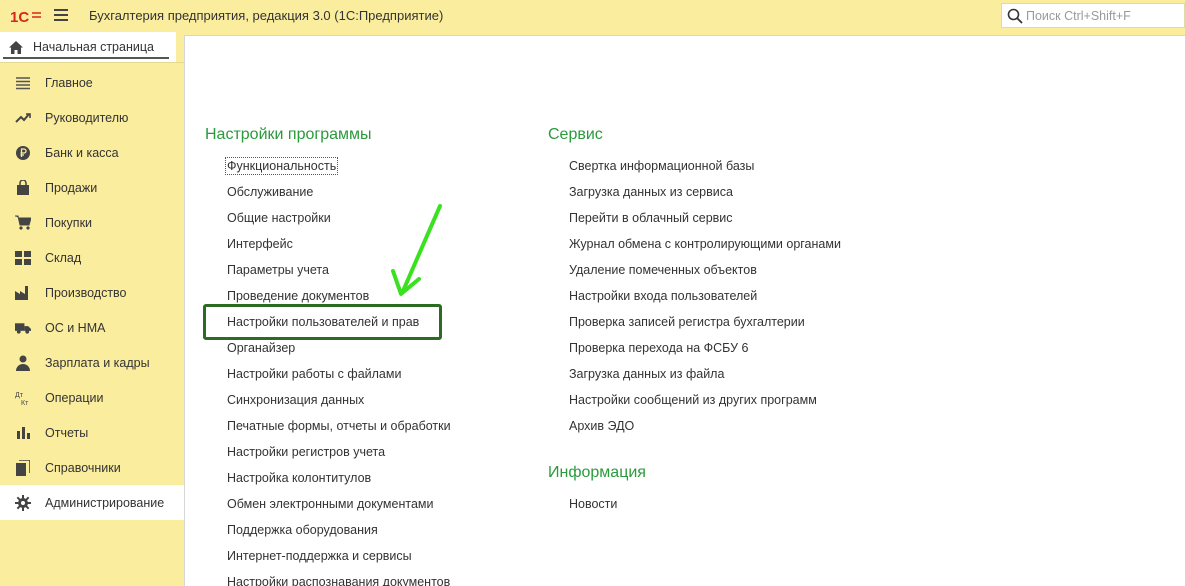 This screenshot has height=586, width=1185. Describe the element at coordinates (261, 348) in the screenshot. I see `link-organizer: Органайзер` at that location.